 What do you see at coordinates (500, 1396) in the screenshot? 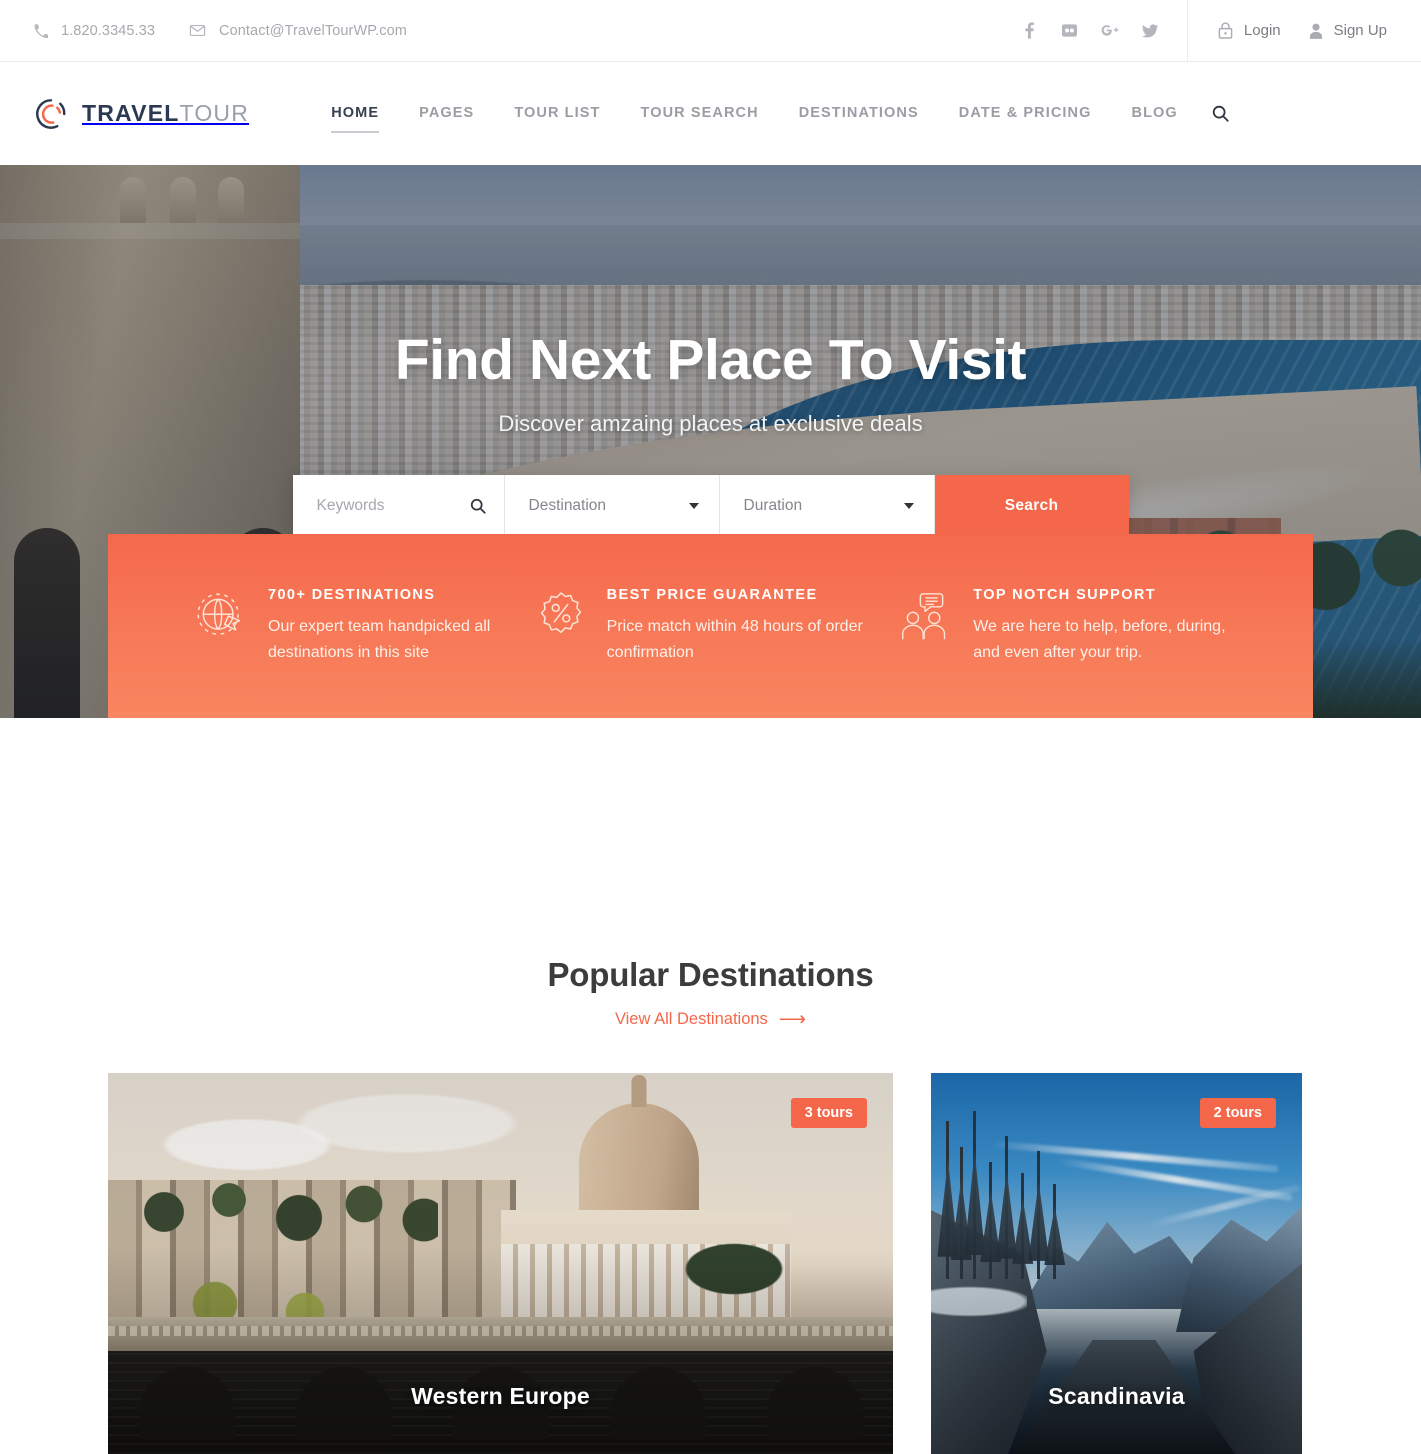
I see `destination-name: Western Europe` at bounding box center [500, 1396].